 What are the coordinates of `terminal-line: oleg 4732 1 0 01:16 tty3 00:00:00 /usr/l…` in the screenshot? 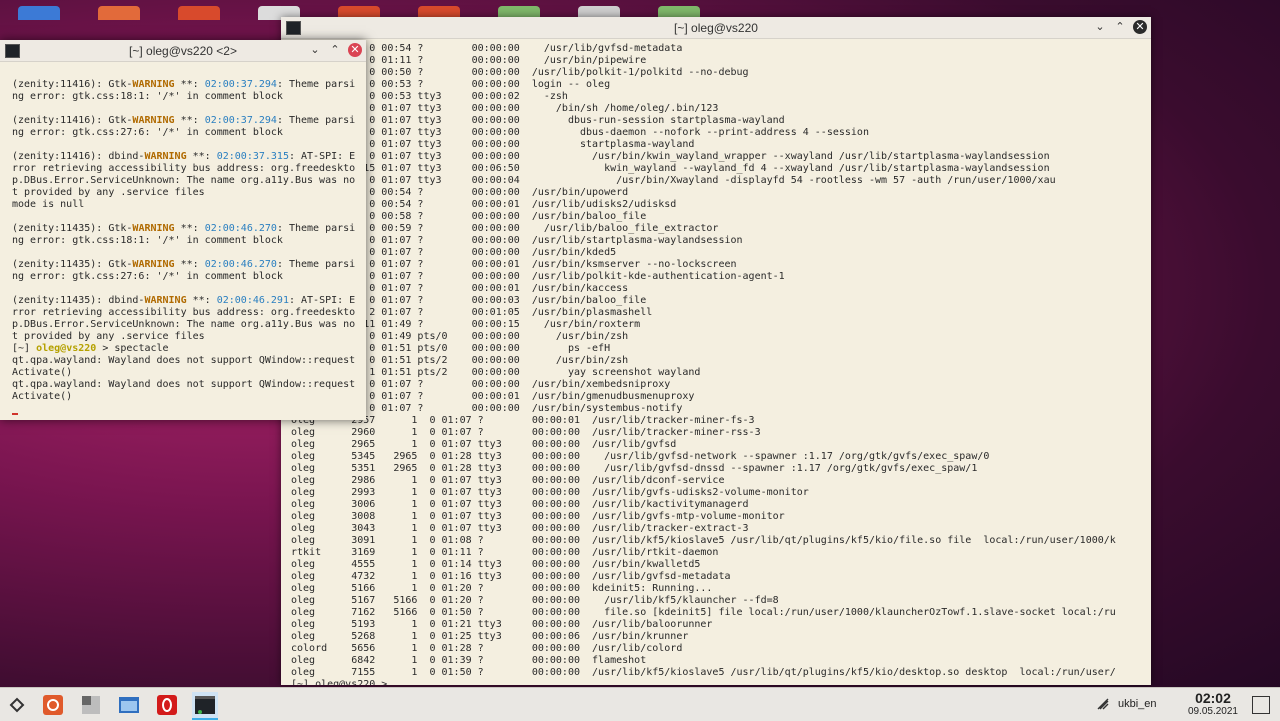 It's located at (511, 576).